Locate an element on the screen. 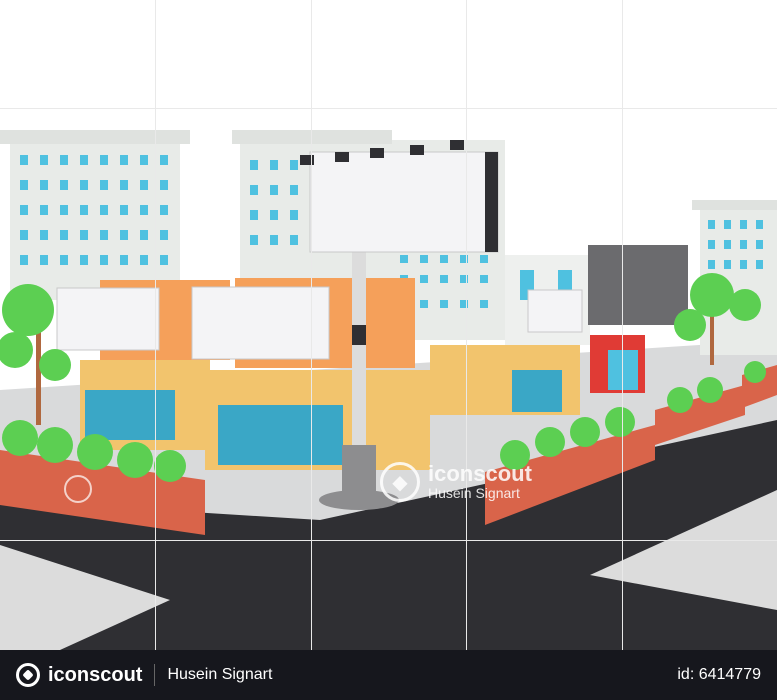 The height and width of the screenshot is (700, 777). red-storefront-door is located at coordinates (623, 370).